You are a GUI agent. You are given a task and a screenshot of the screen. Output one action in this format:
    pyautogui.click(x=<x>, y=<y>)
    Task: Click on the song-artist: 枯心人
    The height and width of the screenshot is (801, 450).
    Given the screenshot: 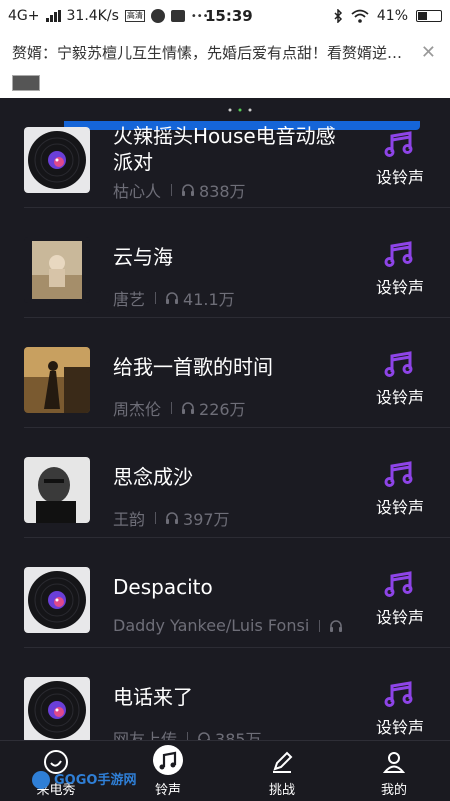 What is the action you would take?
    pyautogui.click(x=137, y=191)
    